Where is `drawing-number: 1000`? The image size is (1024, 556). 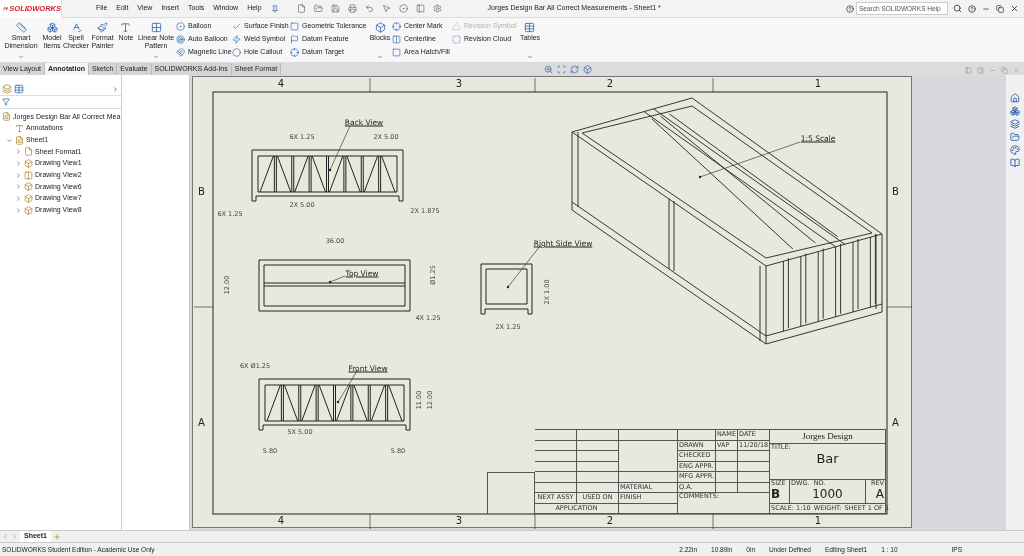
drawing-number: 1000 is located at coordinates (827, 494).